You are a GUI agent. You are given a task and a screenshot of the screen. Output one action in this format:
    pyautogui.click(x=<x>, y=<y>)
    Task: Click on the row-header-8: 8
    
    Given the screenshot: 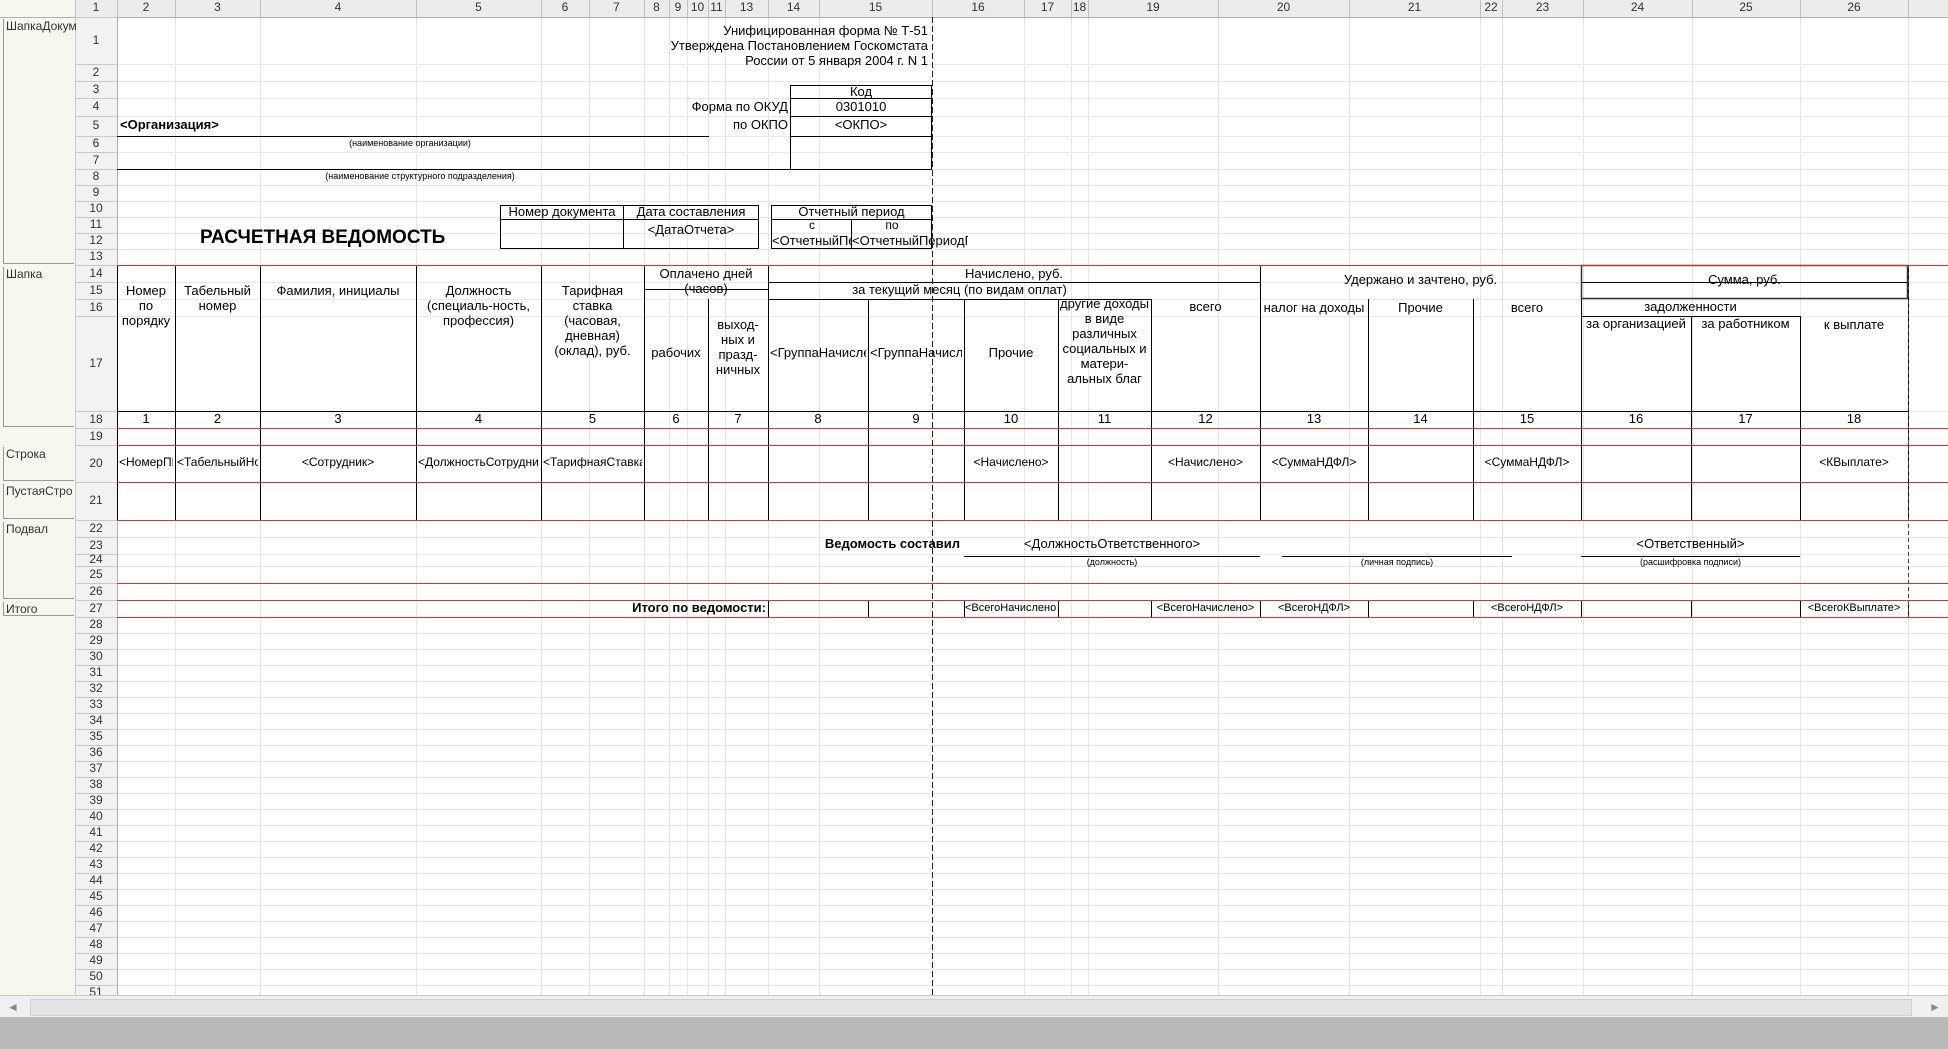 What is the action you would take?
    pyautogui.click(x=96, y=177)
    